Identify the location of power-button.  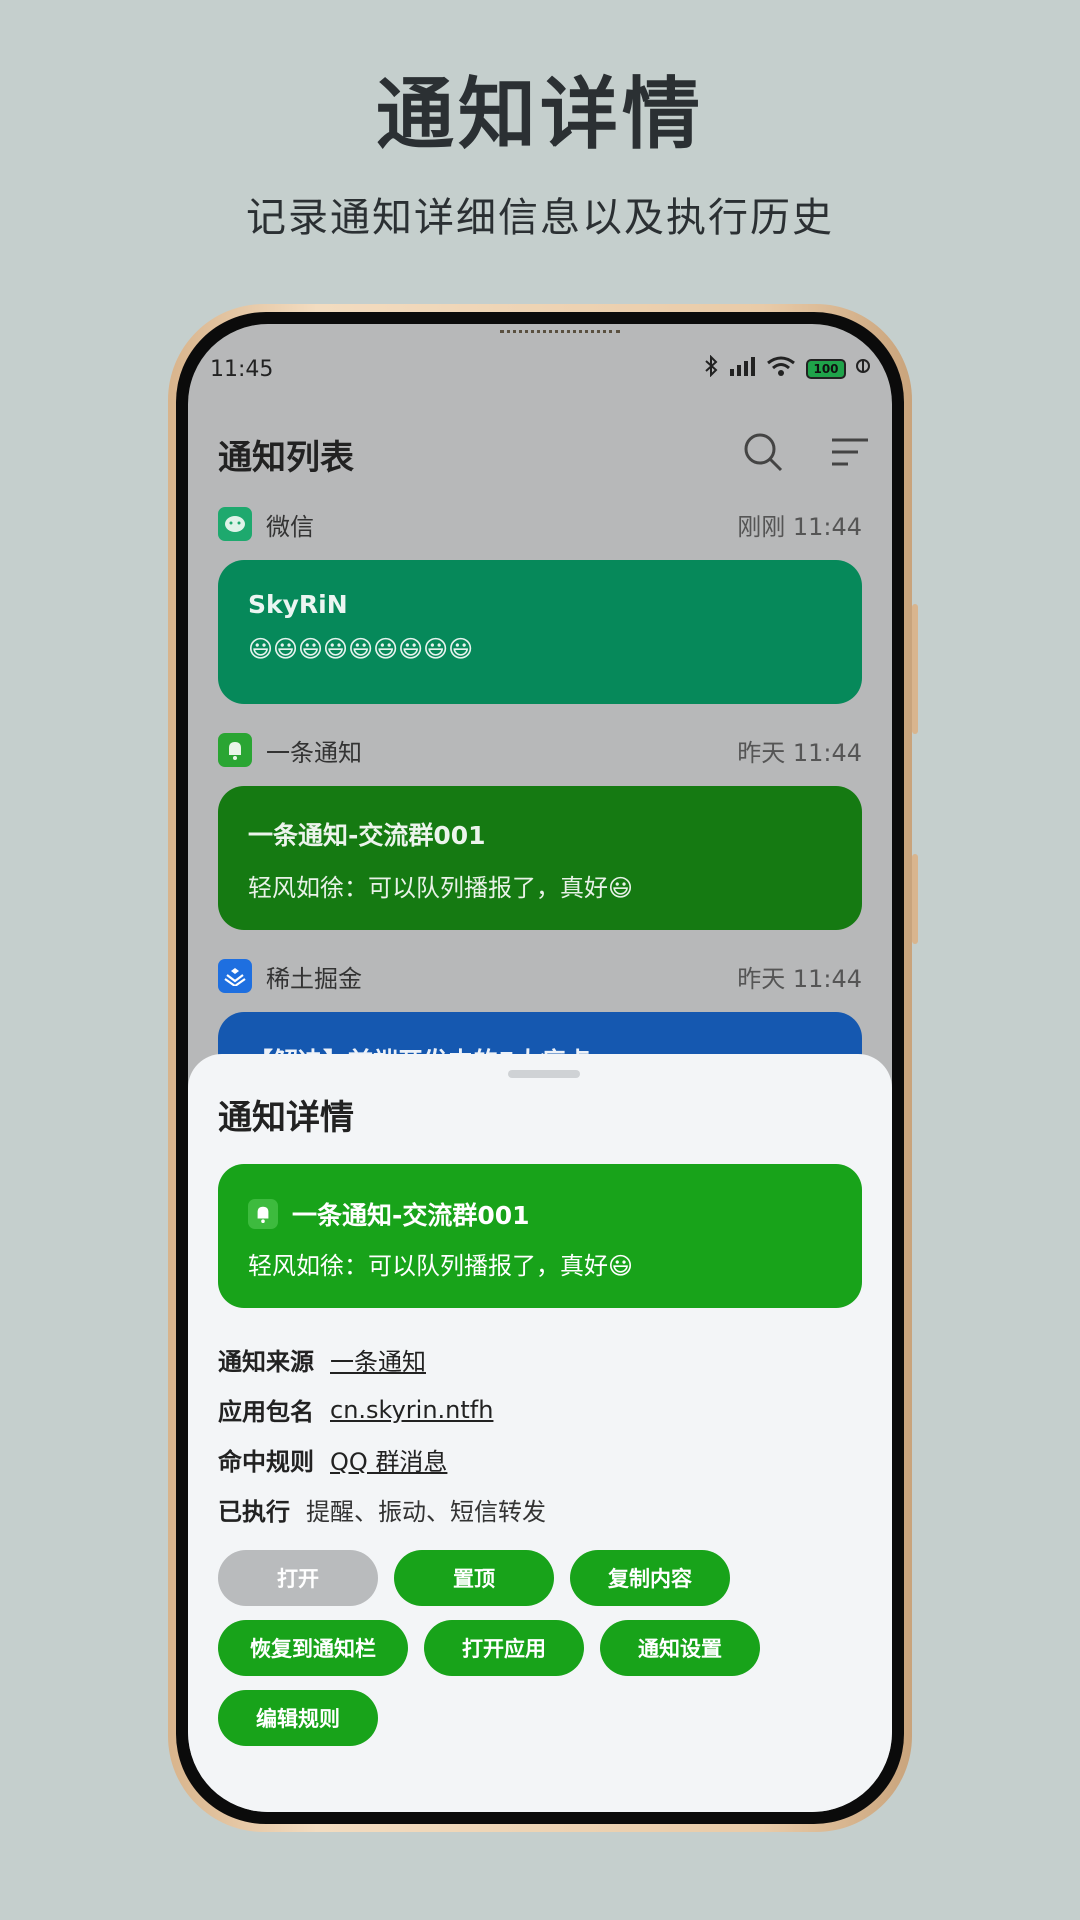
(915, 899).